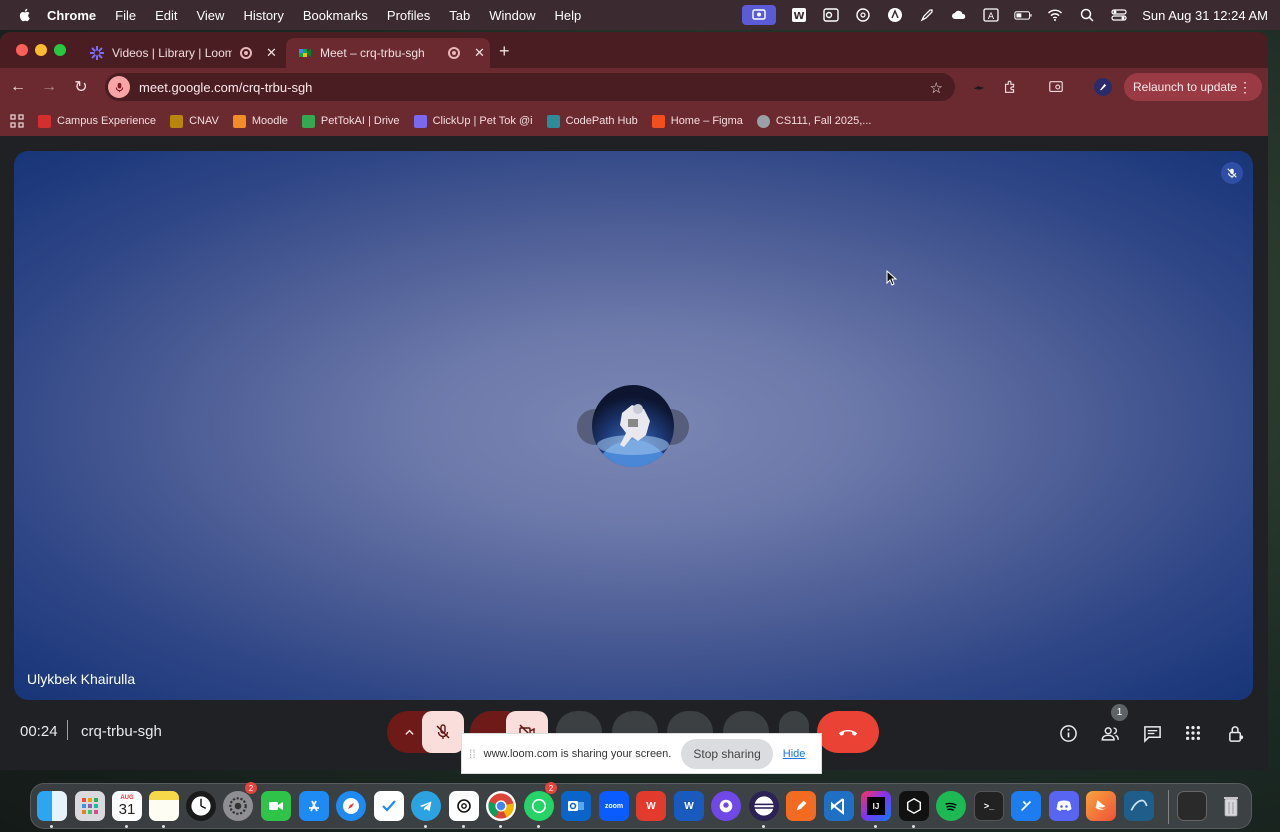  What do you see at coordinates (530, 87) in the screenshot?
I see `address-bar: meet.google.com/crq-trbu-sgh ☆` at bounding box center [530, 87].